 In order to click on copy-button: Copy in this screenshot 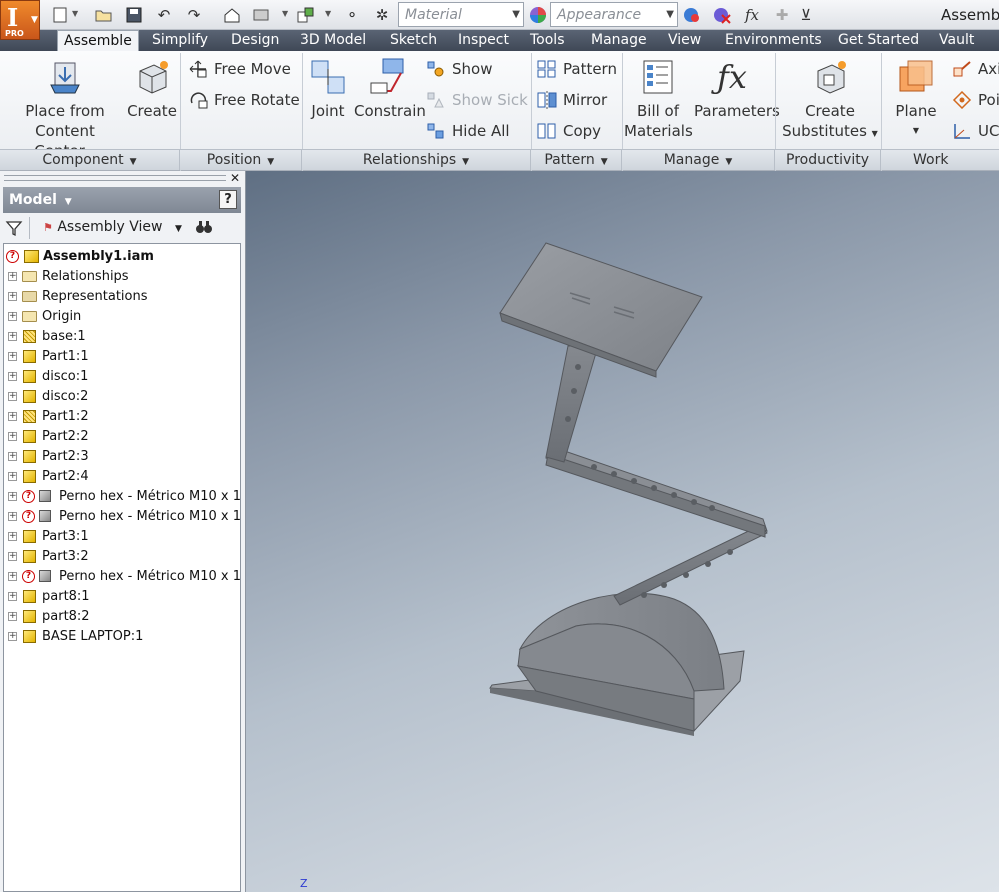, I will do `click(569, 131)`.